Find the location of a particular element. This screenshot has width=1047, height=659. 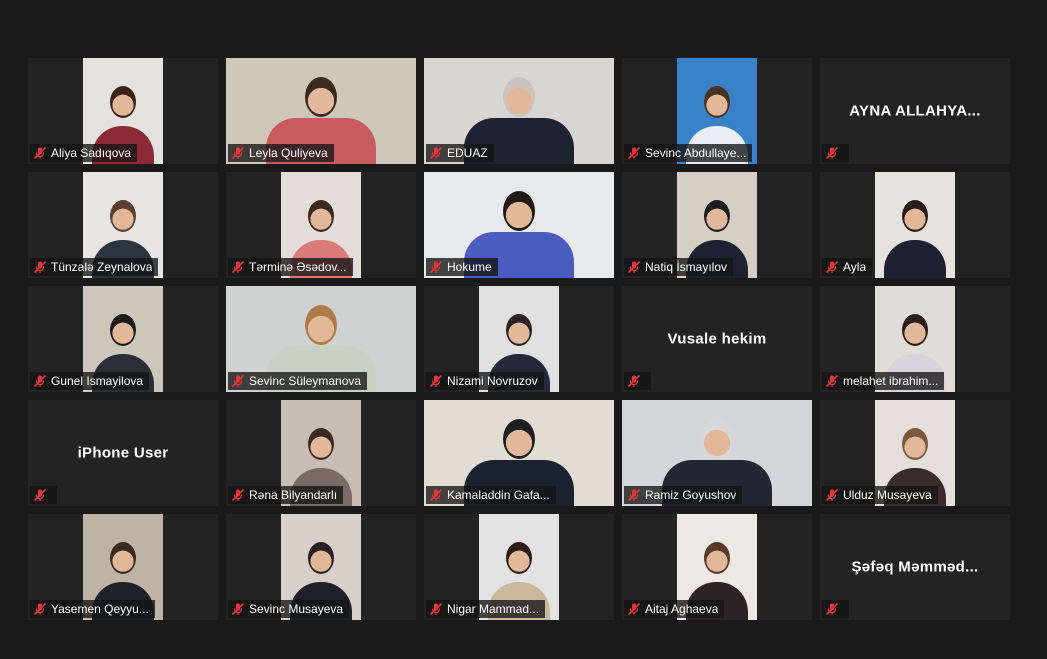

participant-name: Sevinc Musayeva is located at coordinates (296, 609).